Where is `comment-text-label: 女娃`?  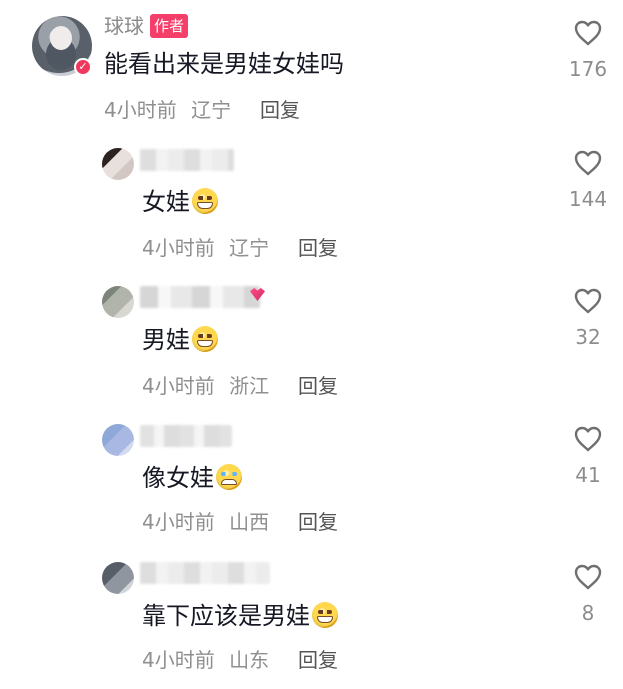 comment-text-label: 女娃 is located at coordinates (166, 202).